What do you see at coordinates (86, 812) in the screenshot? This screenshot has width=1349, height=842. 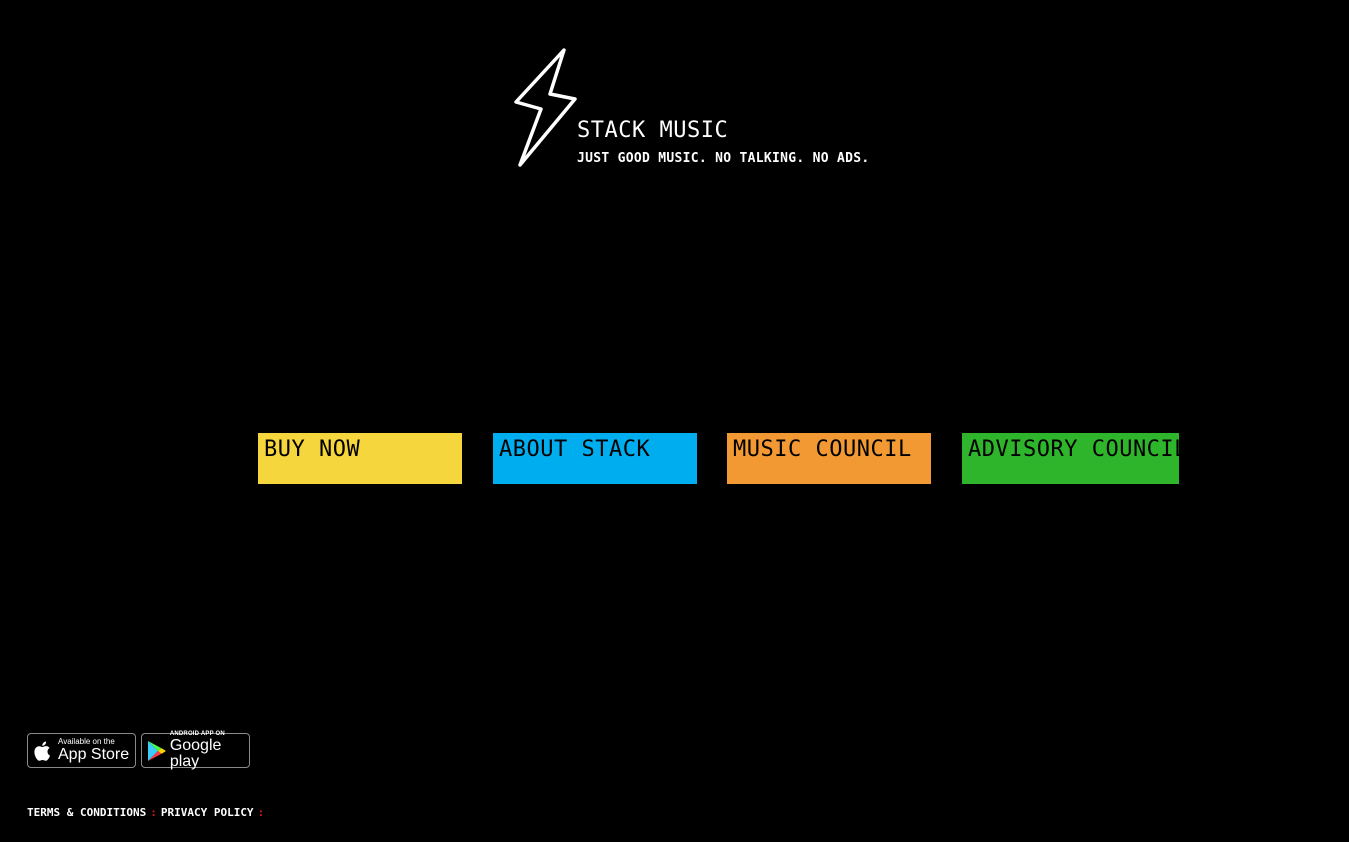 I see `terms-link: TERMS & CONDITIONS` at bounding box center [86, 812].